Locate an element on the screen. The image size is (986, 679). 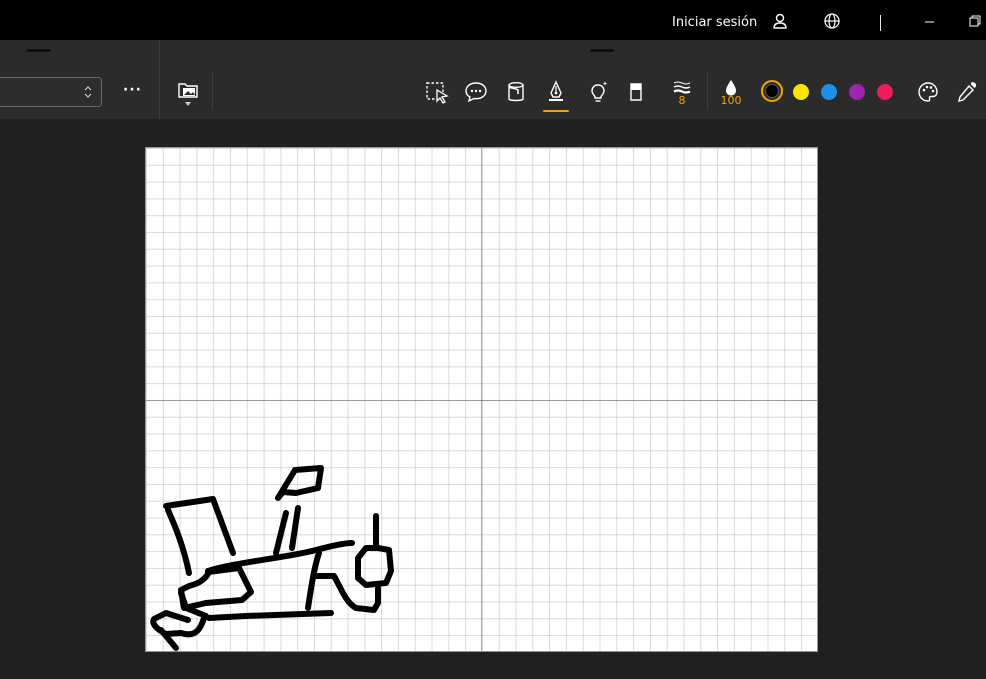
color-swatch-purple is located at coordinates (857, 92).